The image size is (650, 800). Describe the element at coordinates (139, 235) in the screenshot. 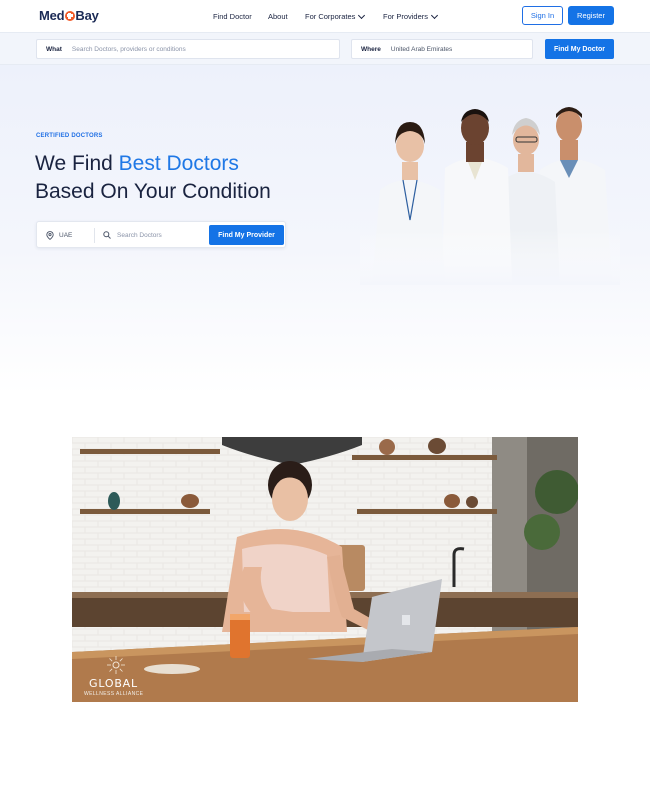

I see `hero-search-placeholder: Search Doctors` at that location.